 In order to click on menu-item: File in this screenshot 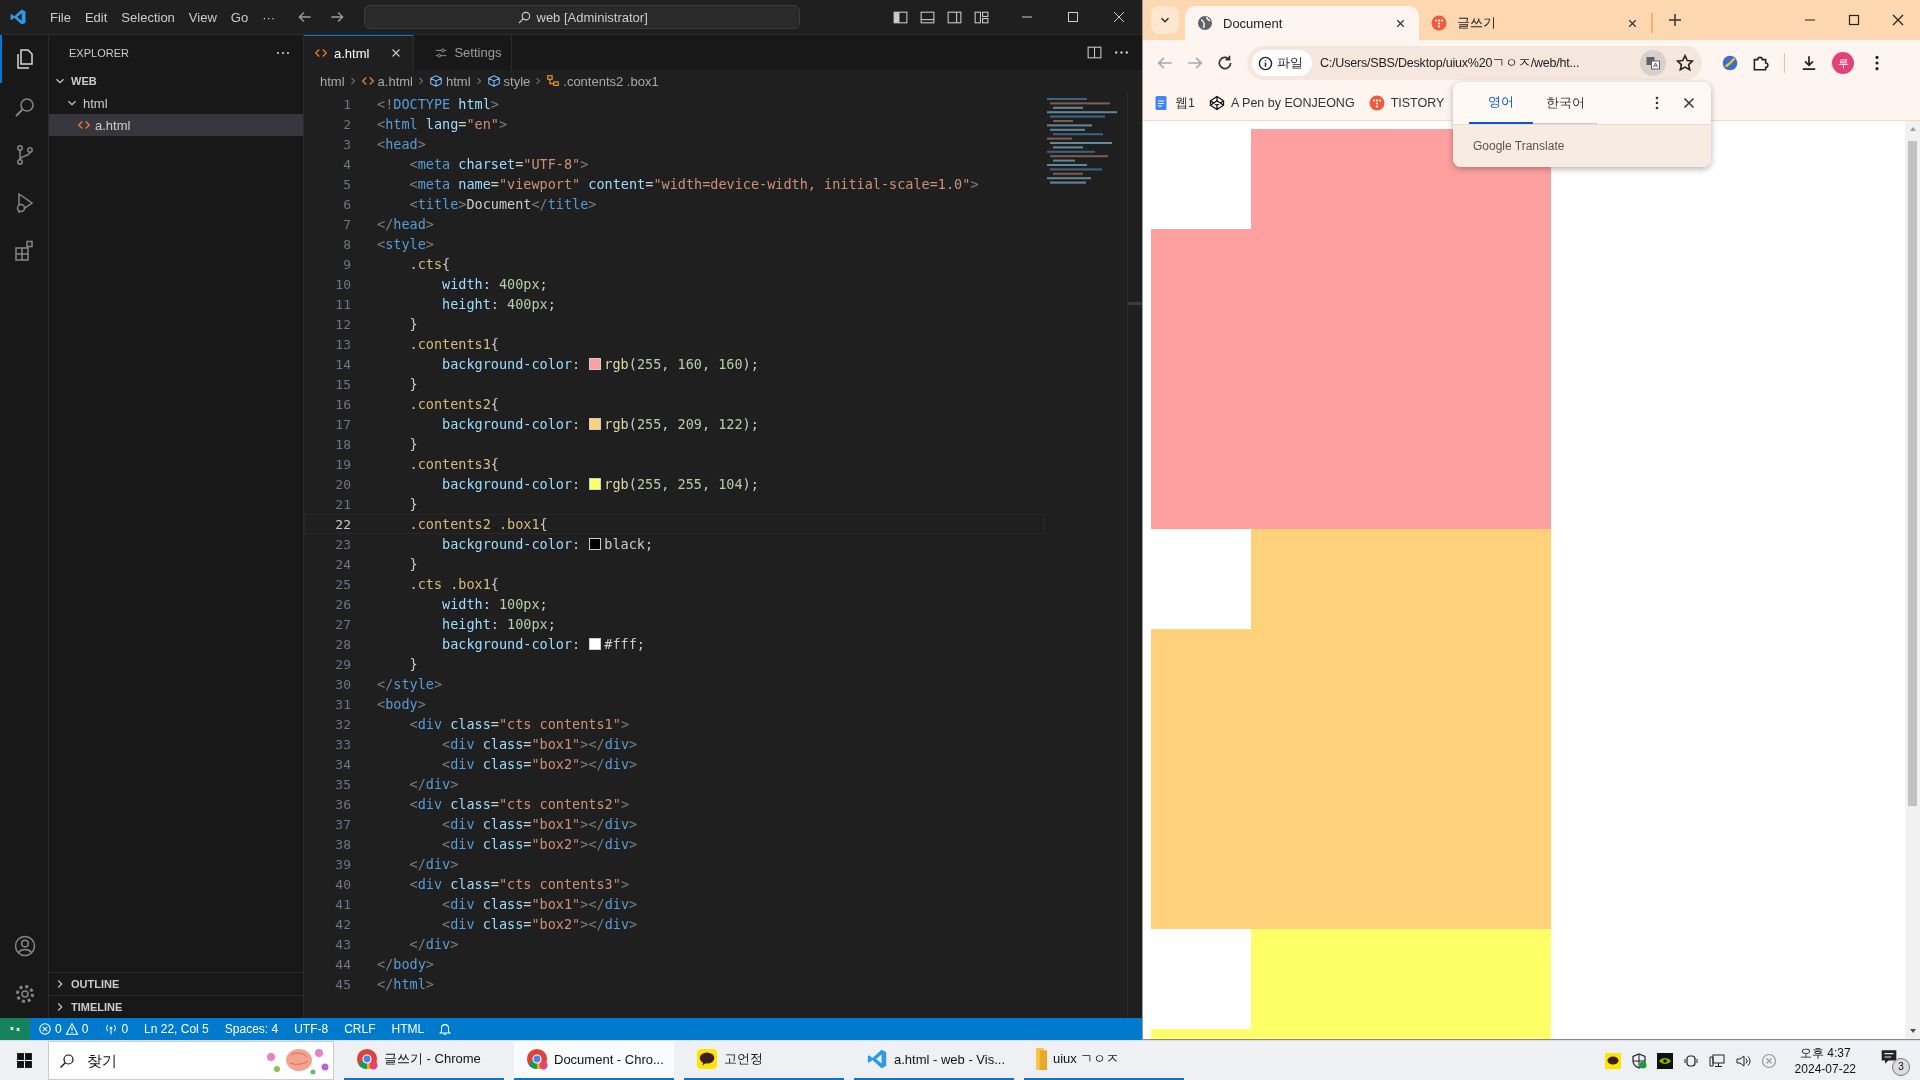, I will do `click(60, 17)`.